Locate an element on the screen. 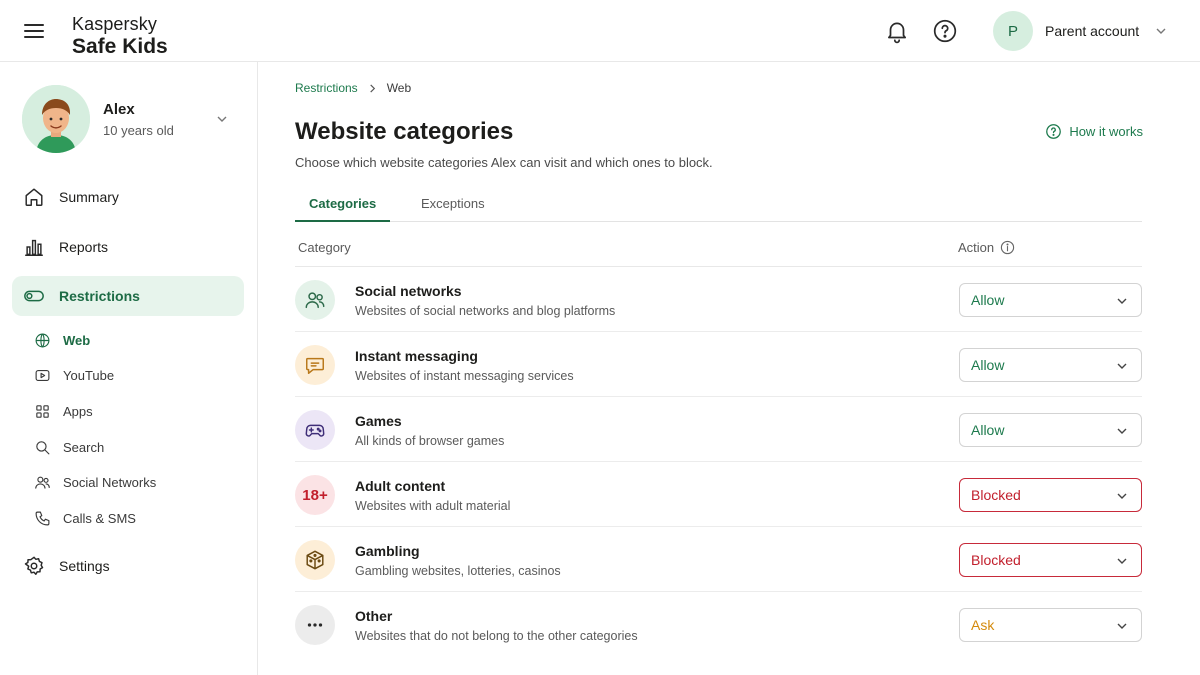 The height and width of the screenshot is (675, 1200). sub-nav-web-label: Web is located at coordinates (77, 340).